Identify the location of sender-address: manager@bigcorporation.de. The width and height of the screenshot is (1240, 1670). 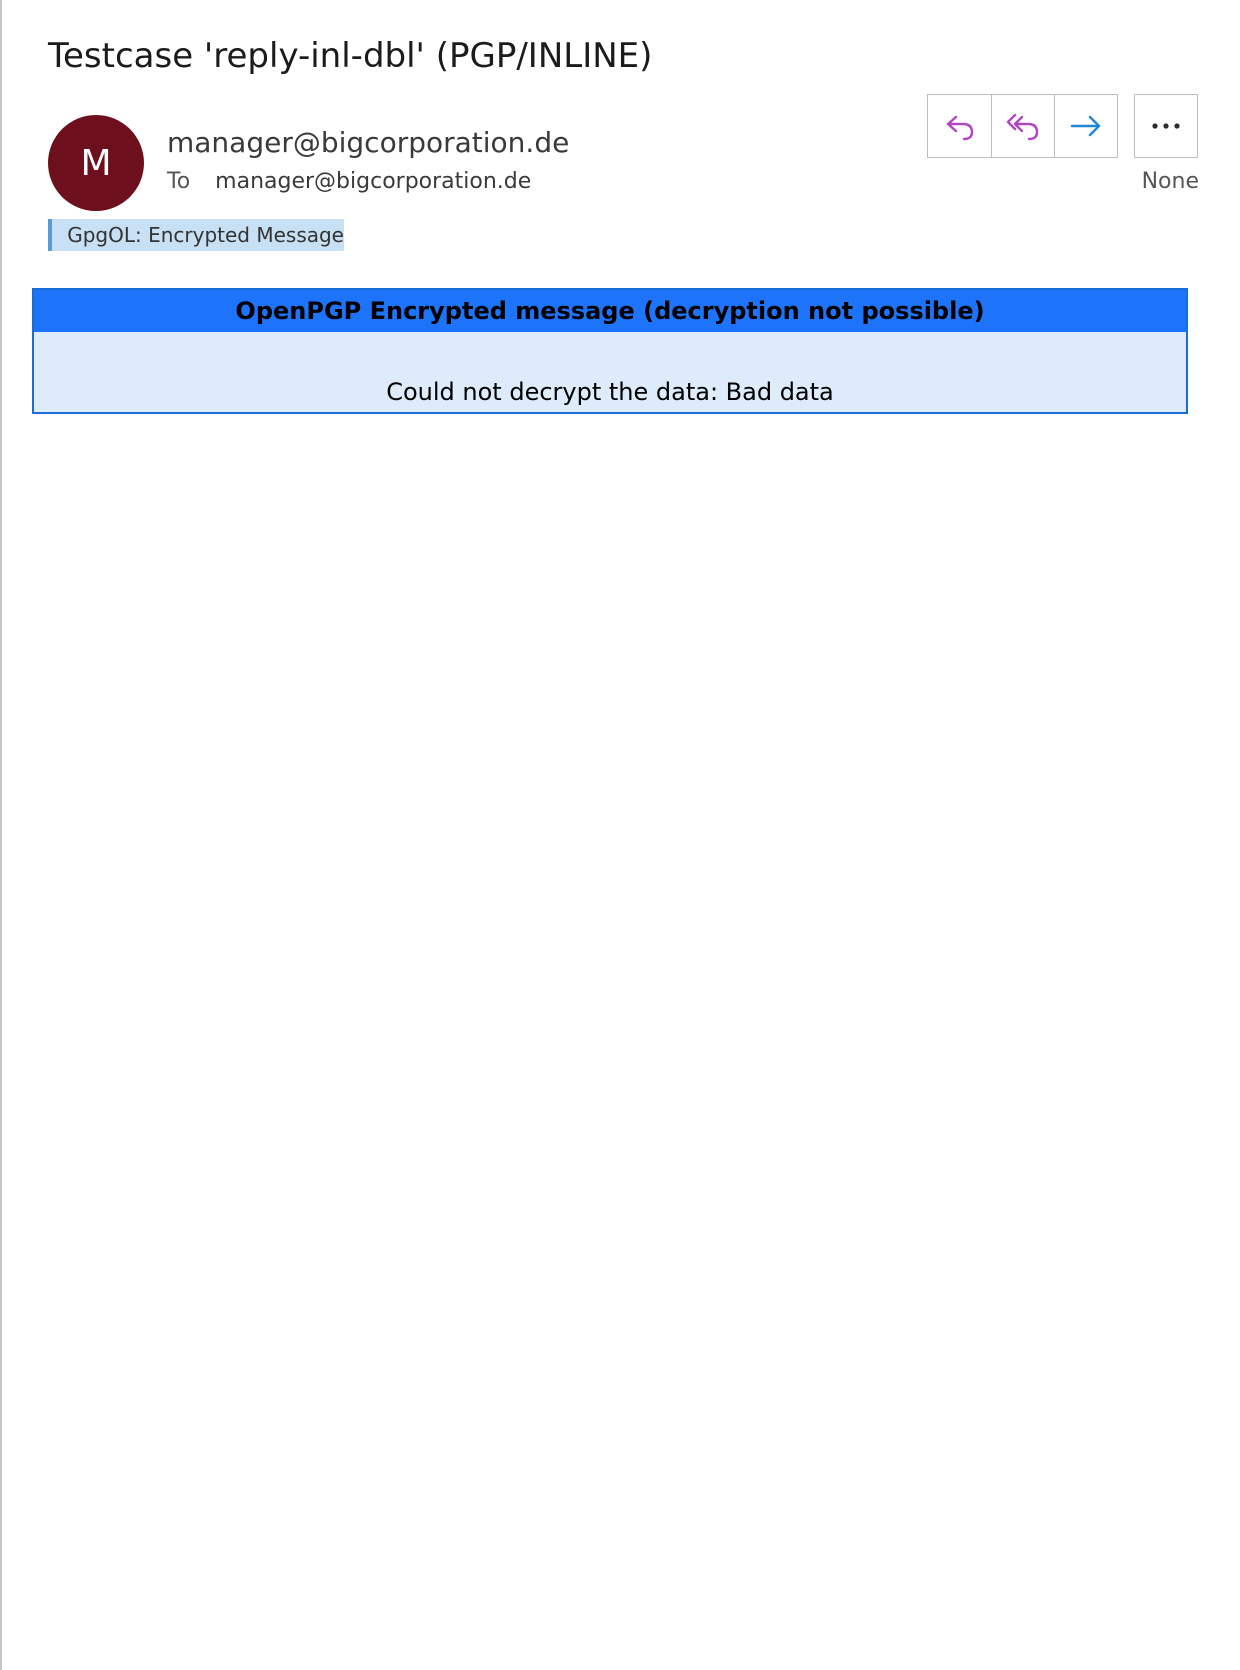
(368, 142).